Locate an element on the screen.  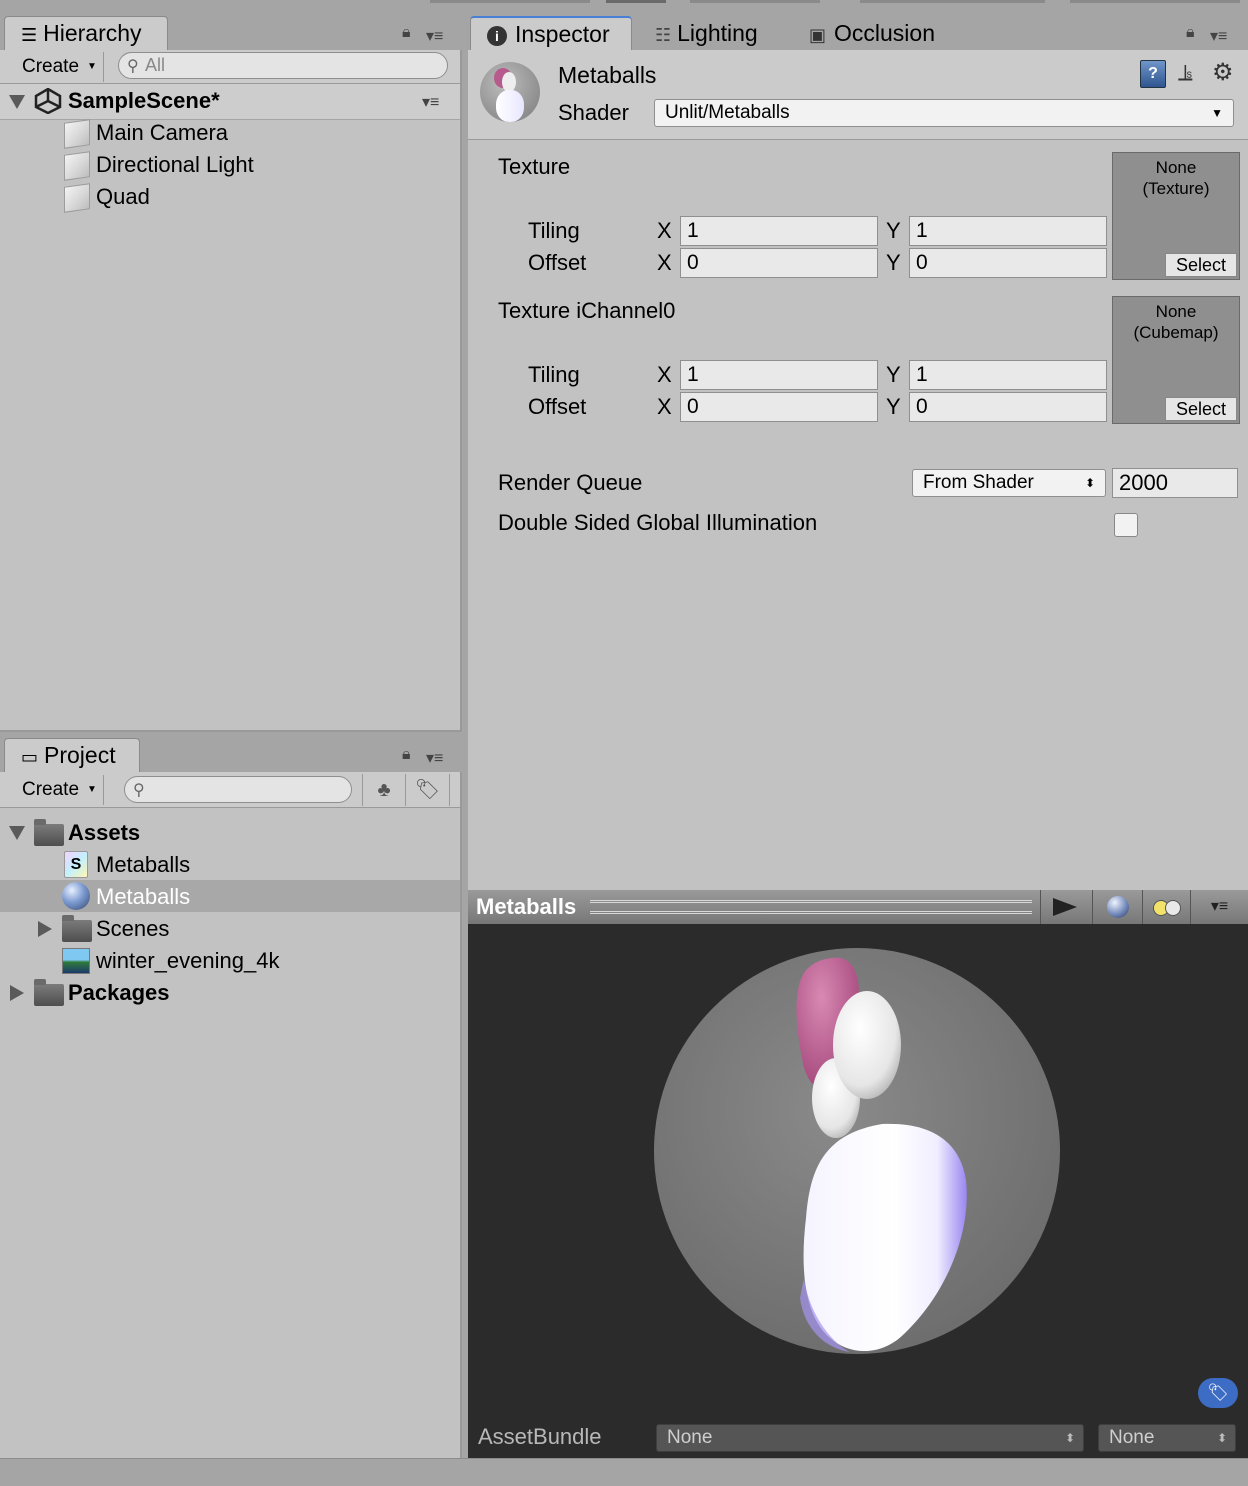
inspector-menu-icon: ▾≡ is located at coordinates (1218, 36).